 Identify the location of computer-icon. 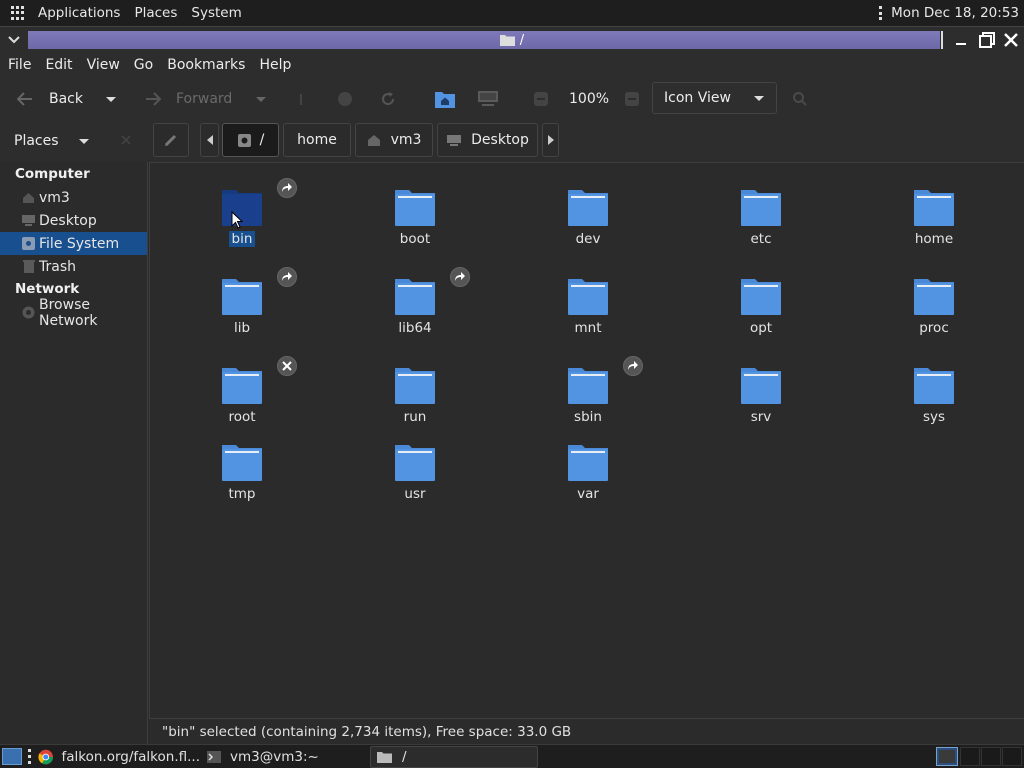
(488, 98).